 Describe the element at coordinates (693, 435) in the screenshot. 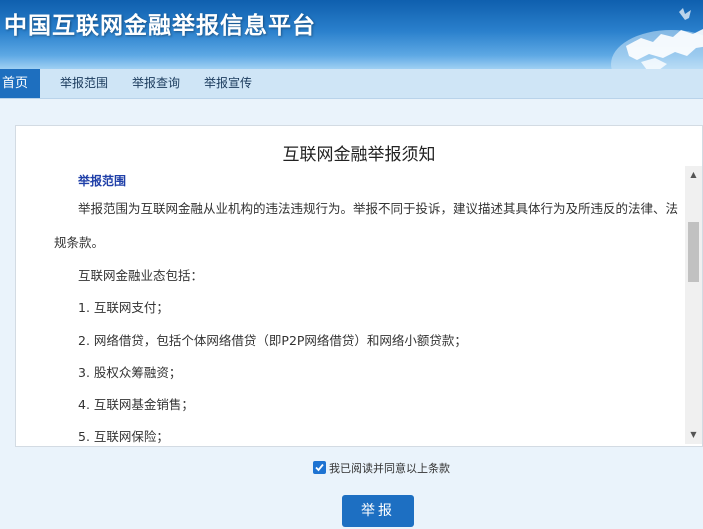

I see `scroll-down-arrow-icon: ▼` at that location.